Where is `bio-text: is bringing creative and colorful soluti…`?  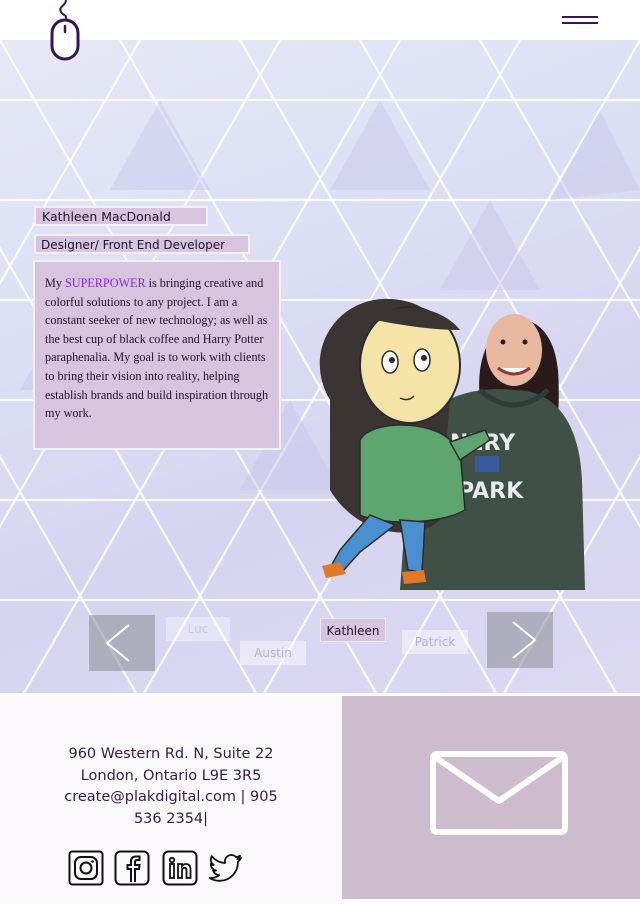 bio-text: is bringing creative and colorful soluti… is located at coordinates (157, 348).